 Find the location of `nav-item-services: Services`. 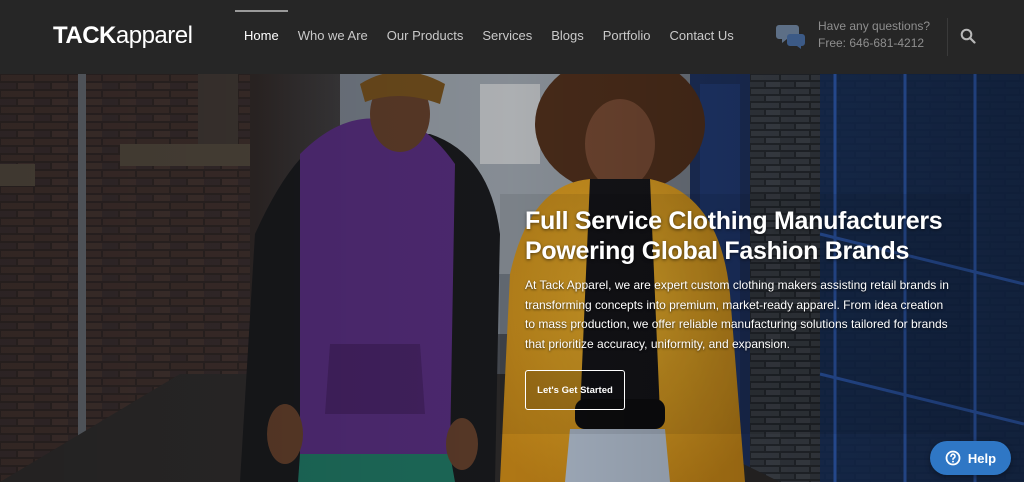

nav-item-services: Services is located at coordinates (507, 37).